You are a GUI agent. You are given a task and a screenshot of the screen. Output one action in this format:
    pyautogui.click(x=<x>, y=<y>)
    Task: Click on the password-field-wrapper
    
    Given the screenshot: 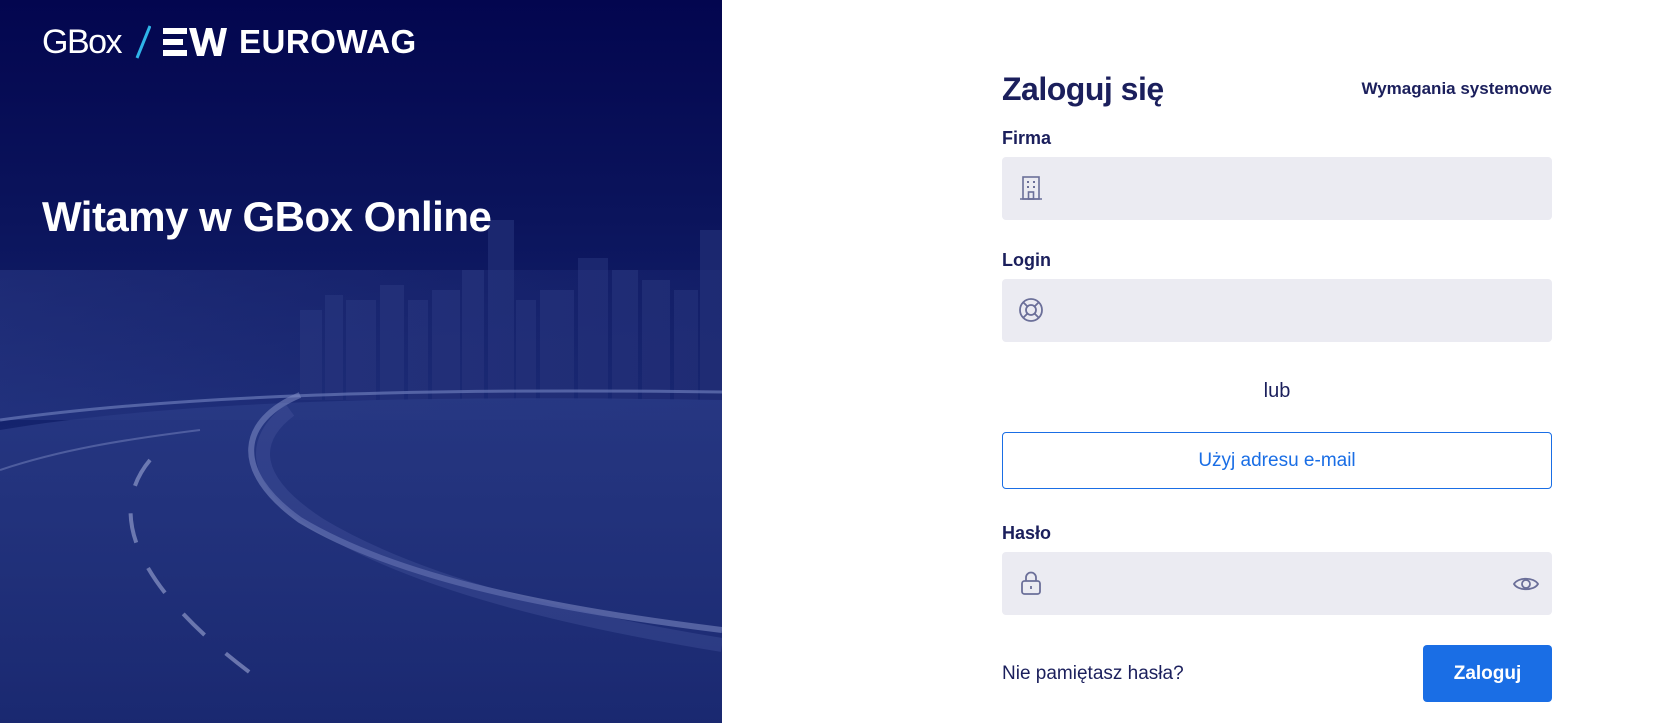 What is the action you would take?
    pyautogui.click(x=1277, y=583)
    